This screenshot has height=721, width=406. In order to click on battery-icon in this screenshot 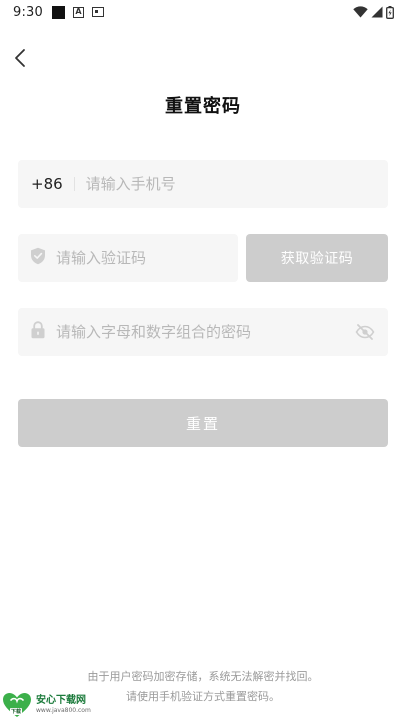, I will do `click(390, 12)`.